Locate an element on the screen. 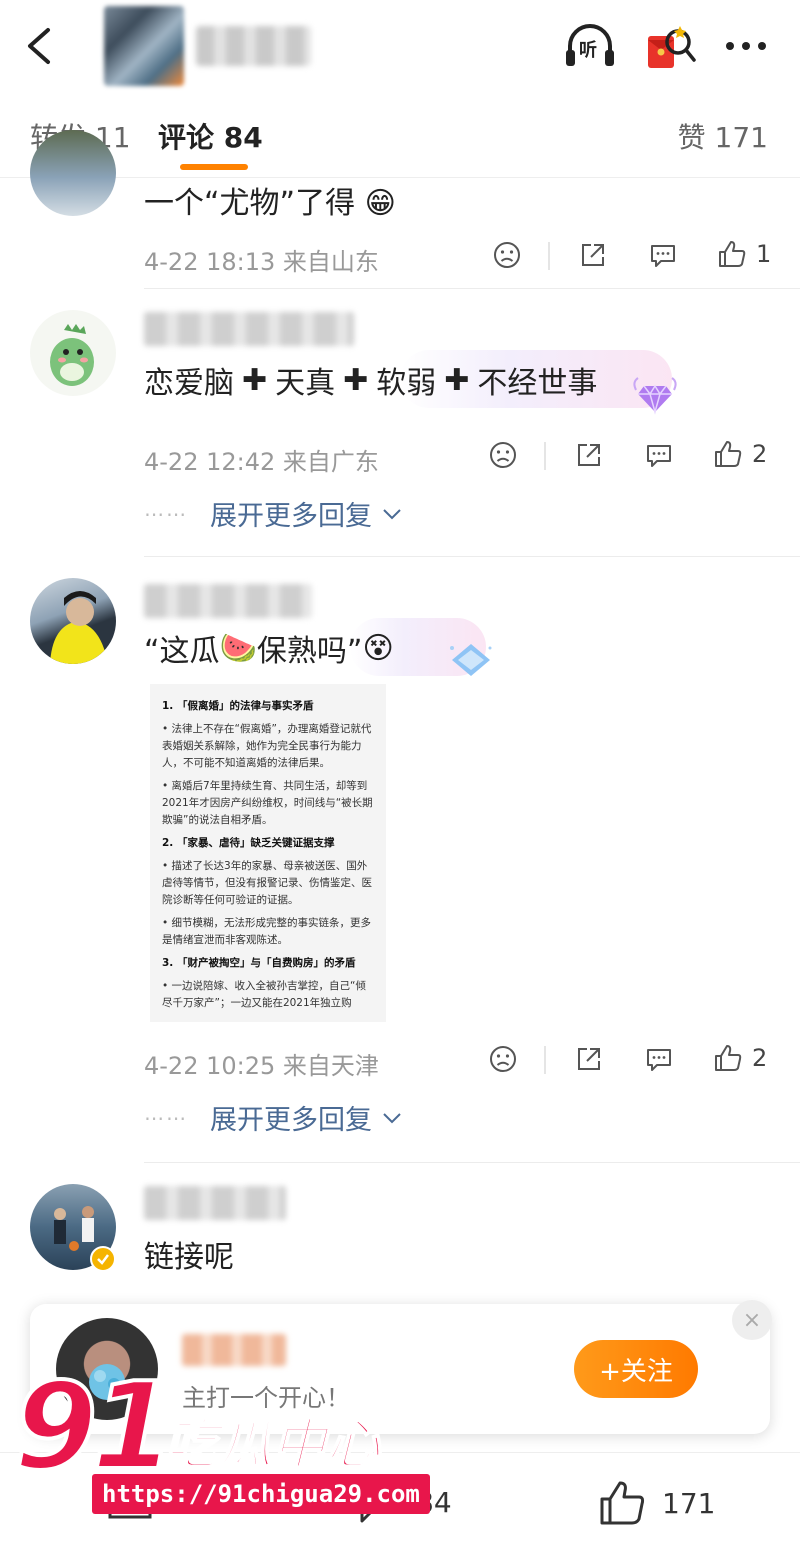 The image size is (800, 1542). watermark-url: https://91chigua29.com is located at coordinates (261, 1494).